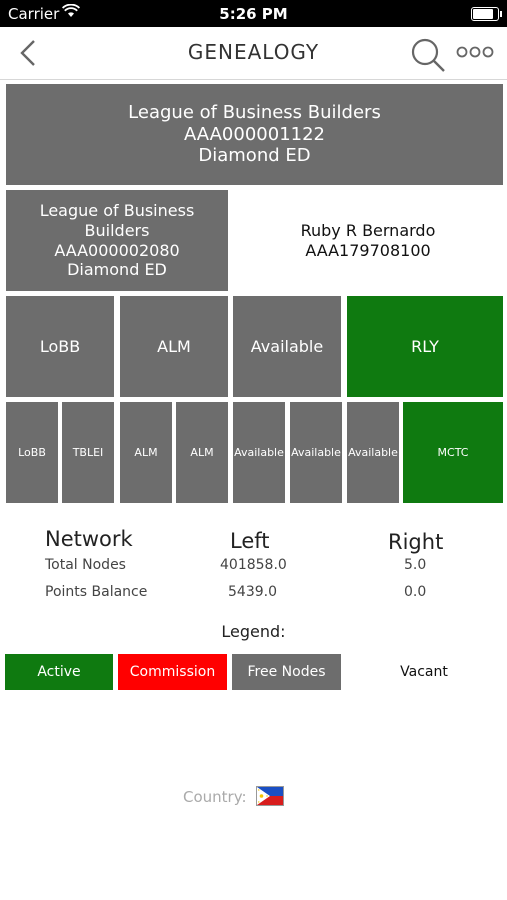 Image resolution: width=507 pixels, height=900 pixels. What do you see at coordinates (215, 797) in the screenshot?
I see `country-label: Country:` at bounding box center [215, 797].